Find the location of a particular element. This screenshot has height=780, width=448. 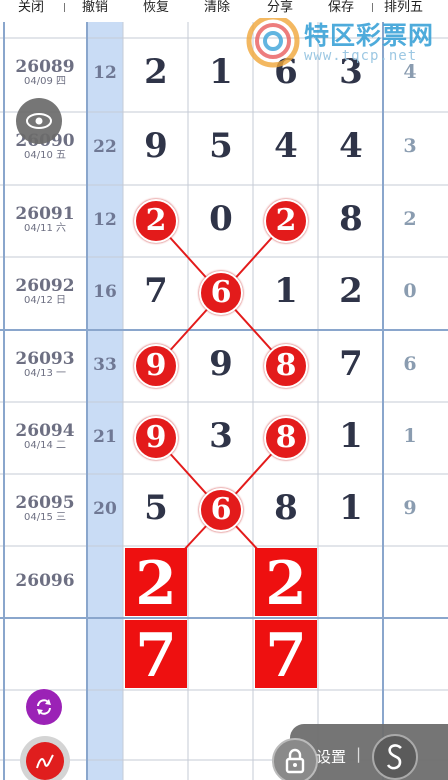

period-date: 04/15 三 is located at coordinates (45, 517).